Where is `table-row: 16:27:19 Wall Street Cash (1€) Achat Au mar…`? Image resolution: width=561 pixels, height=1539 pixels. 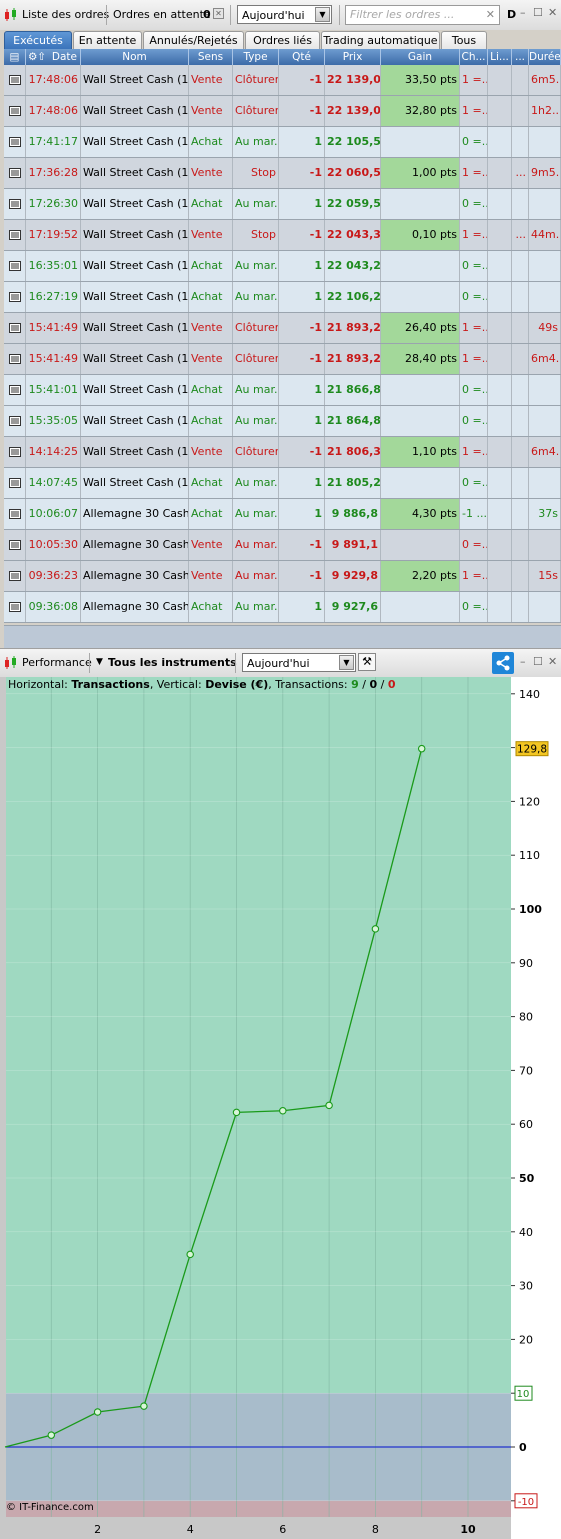
table-row: 16:27:19 Wall Street Cash (1€) Achat Au mar… is located at coordinates (282, 297).